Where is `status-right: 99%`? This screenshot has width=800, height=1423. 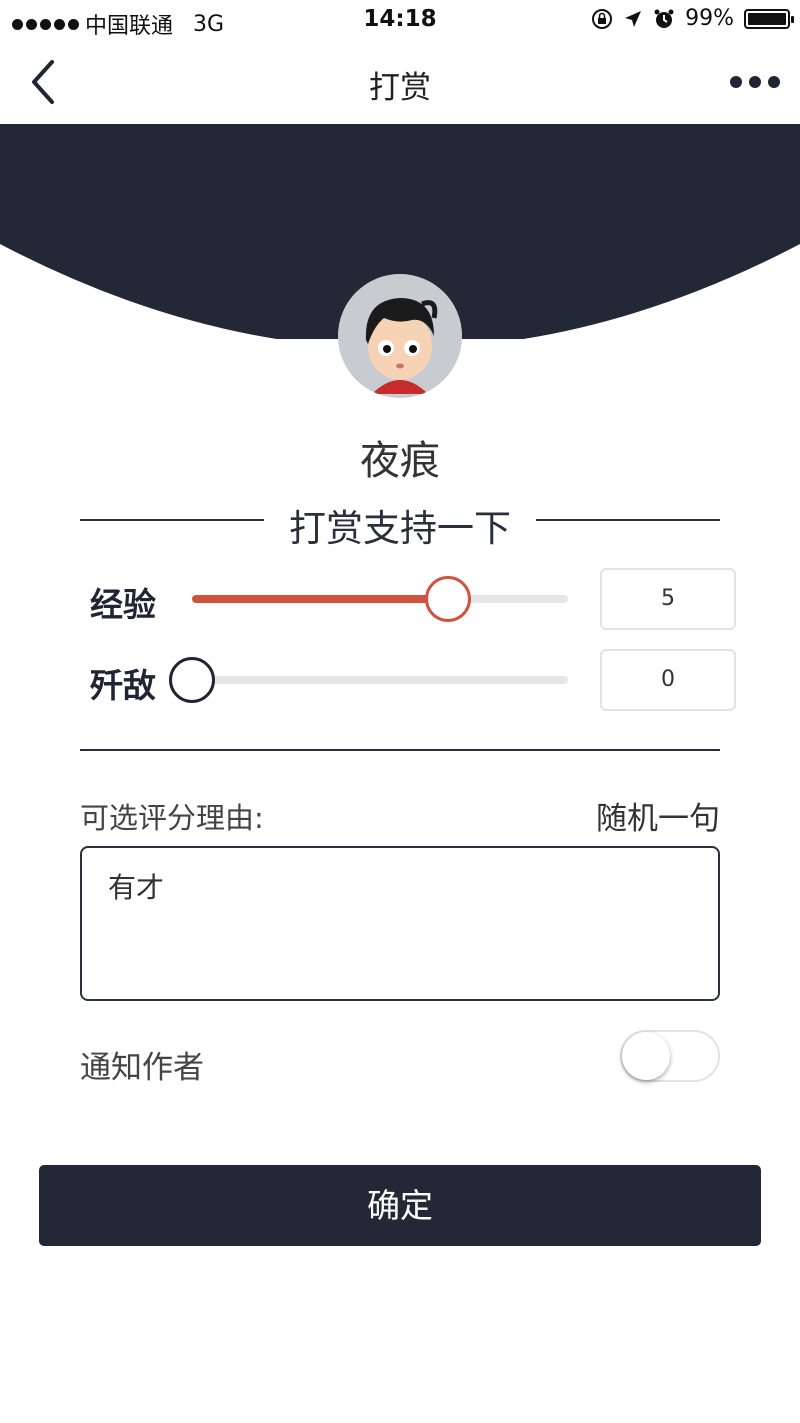
status-right: 99% is located at coordinates (692, 18).